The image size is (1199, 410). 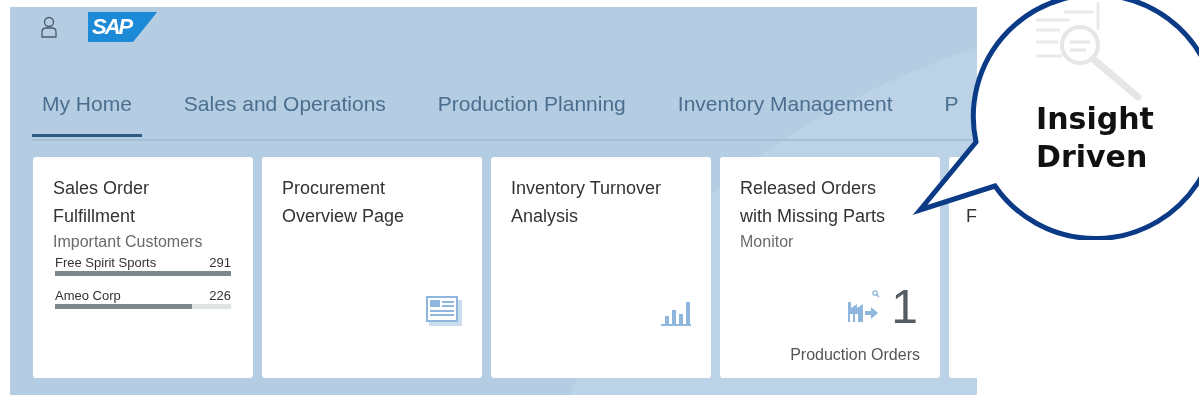 What do you see at coordinates (1088, 50) in the screenshot?
I see `magnifier-icon` at bounding box center [1088, 50].